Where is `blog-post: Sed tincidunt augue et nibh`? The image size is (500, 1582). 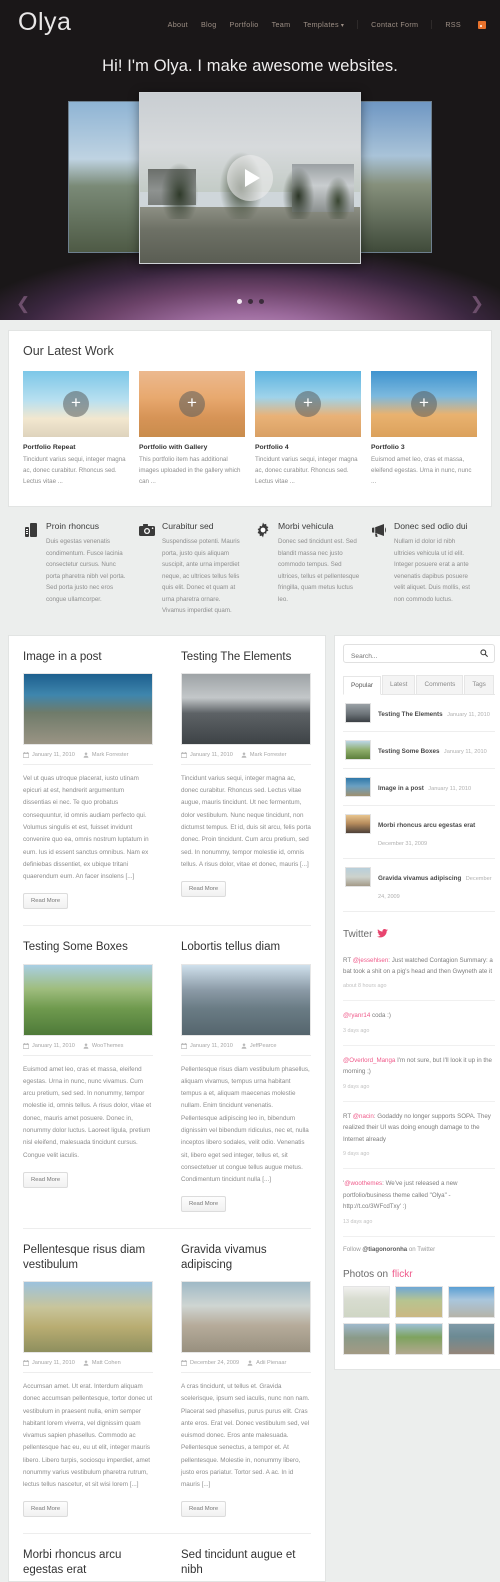
blog-post: Sed tincidunt augue et nibh is located at coordinates (246, 1555).